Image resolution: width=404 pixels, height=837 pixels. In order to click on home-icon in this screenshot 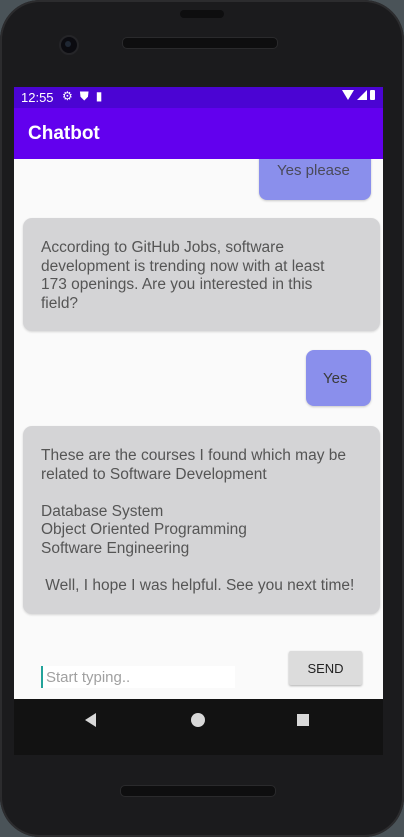, I will do `click(198, 720)`.